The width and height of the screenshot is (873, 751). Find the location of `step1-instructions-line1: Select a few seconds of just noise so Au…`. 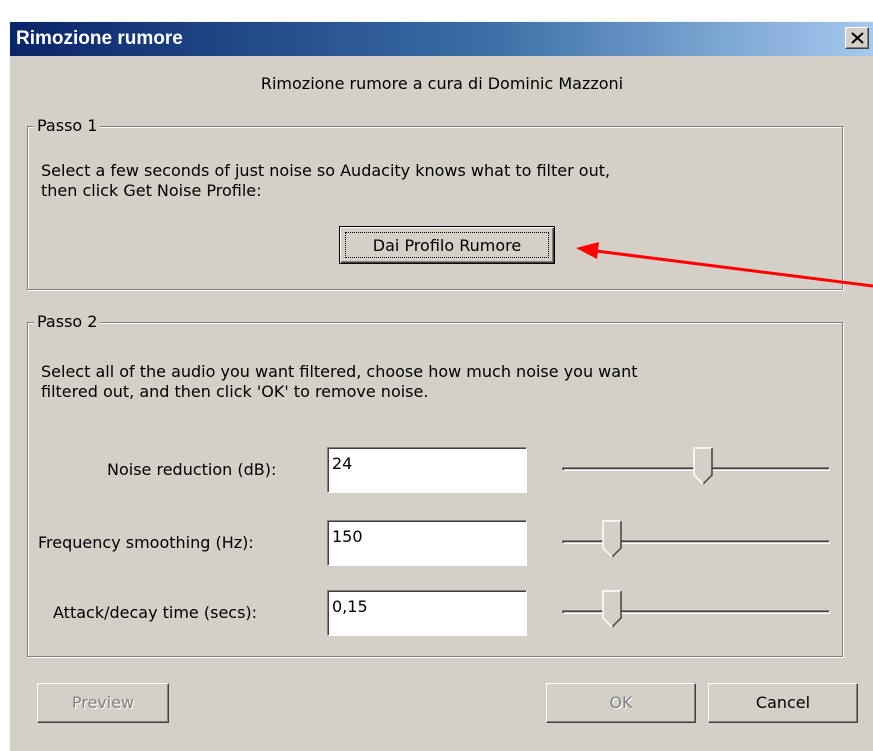

step1-instructions-line1: Select a few seconds of just noise so Au… is located at coordinates (326, 170).